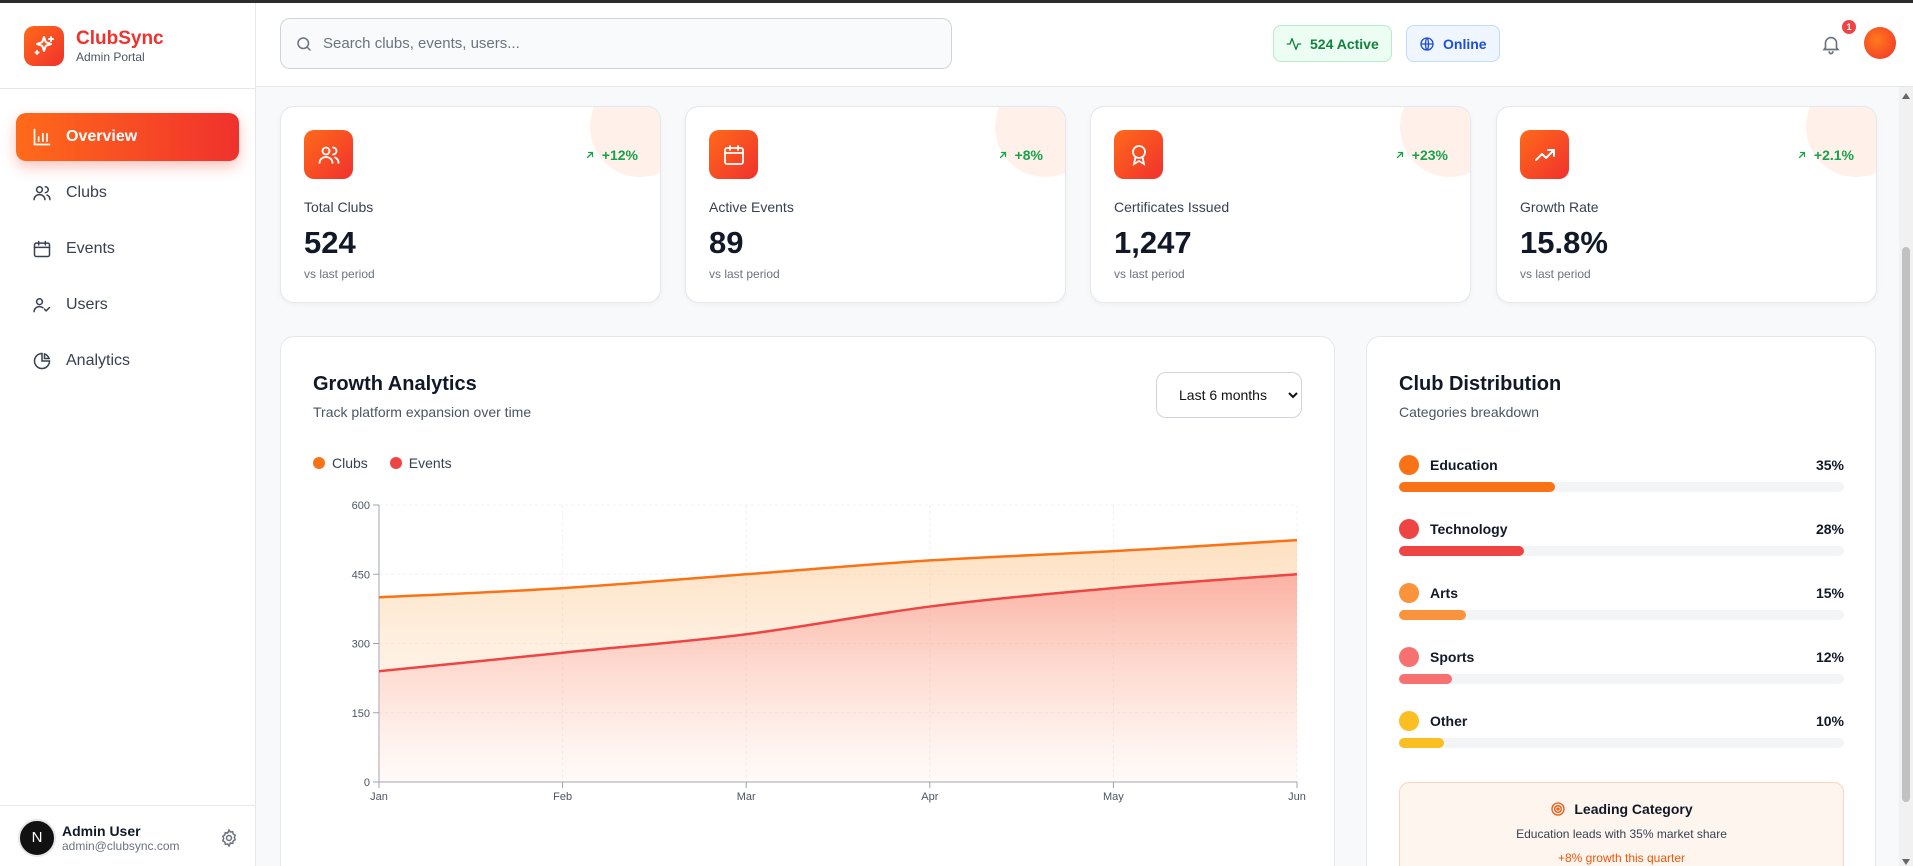 This screenshot has height=866, width=1913. Describe the element at coordinates (110, 56) in the screenshot. I see `brand-subtitle: Admin Portal` at that location.